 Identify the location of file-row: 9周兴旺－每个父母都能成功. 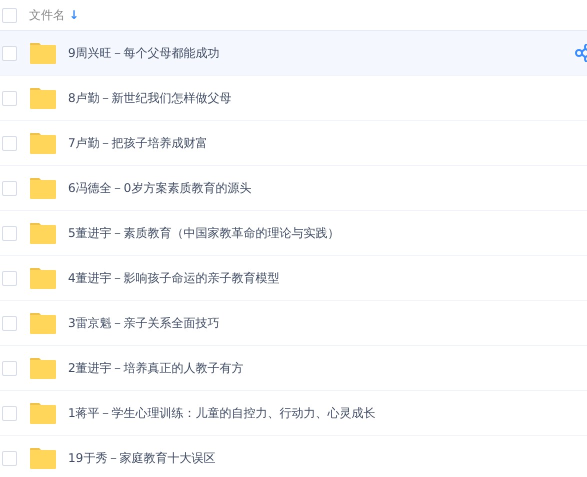
(293, 53).